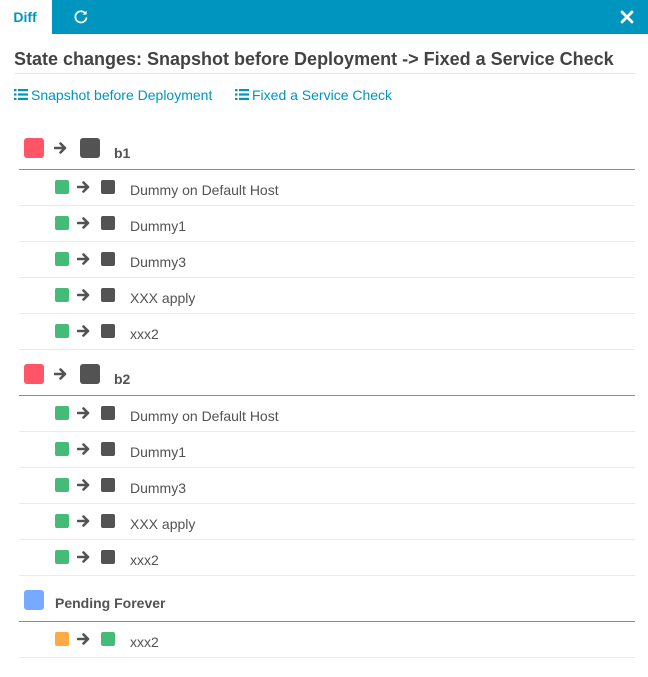 The image size is (648, 677). I want to click on to-snapshot-label: Fixed a Service Check, so click(322, 95).